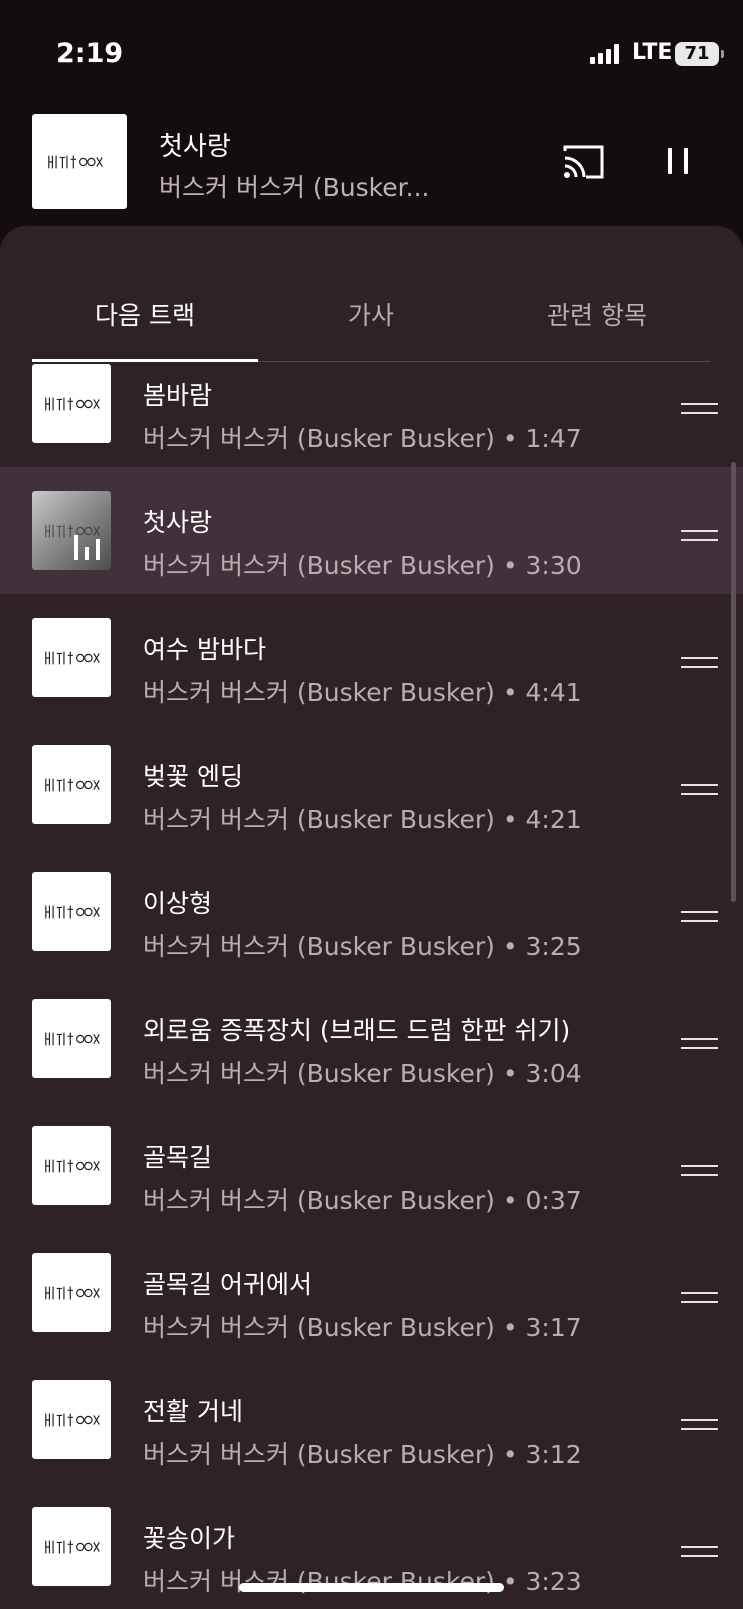 The image size is (743, 1609). Describe the element at coordinates (178, 903) in the screenshot. I see `track-title: 이상형` at that location.